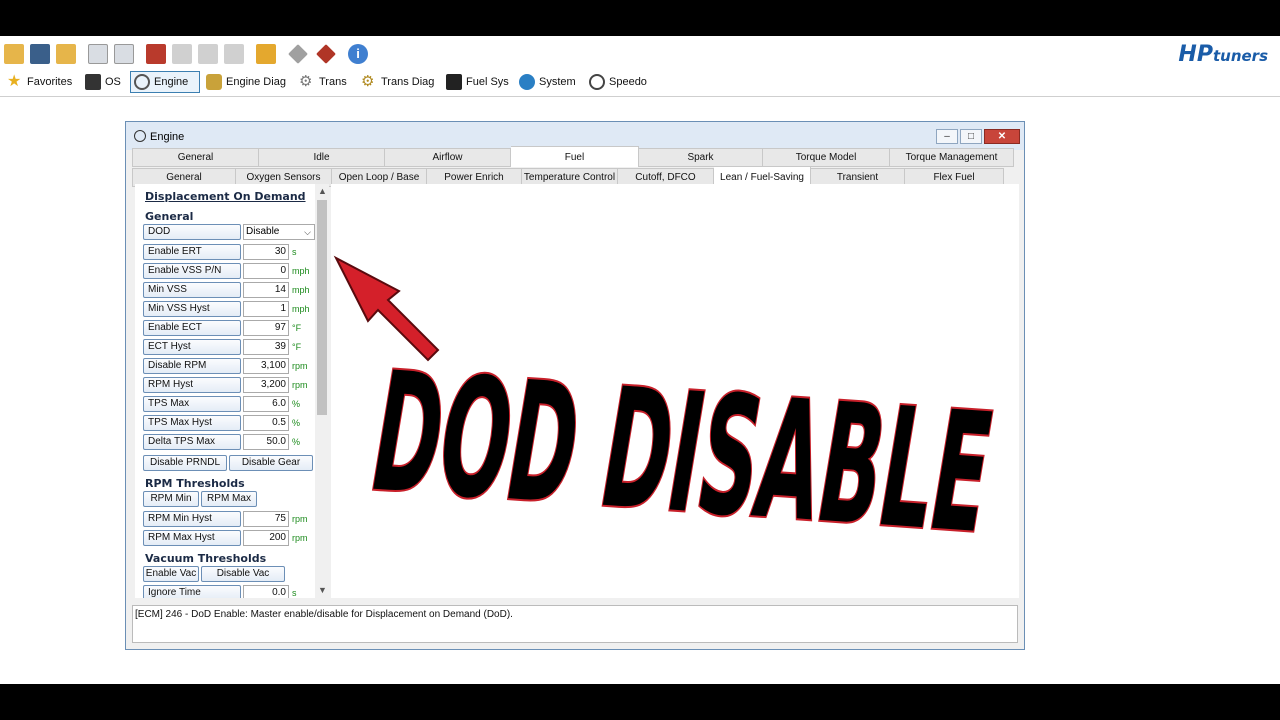 The image size is (1280, 720). Describe the element at coordinates (322, 307) in the screenshot. I see `scroll-thumb` at that location.